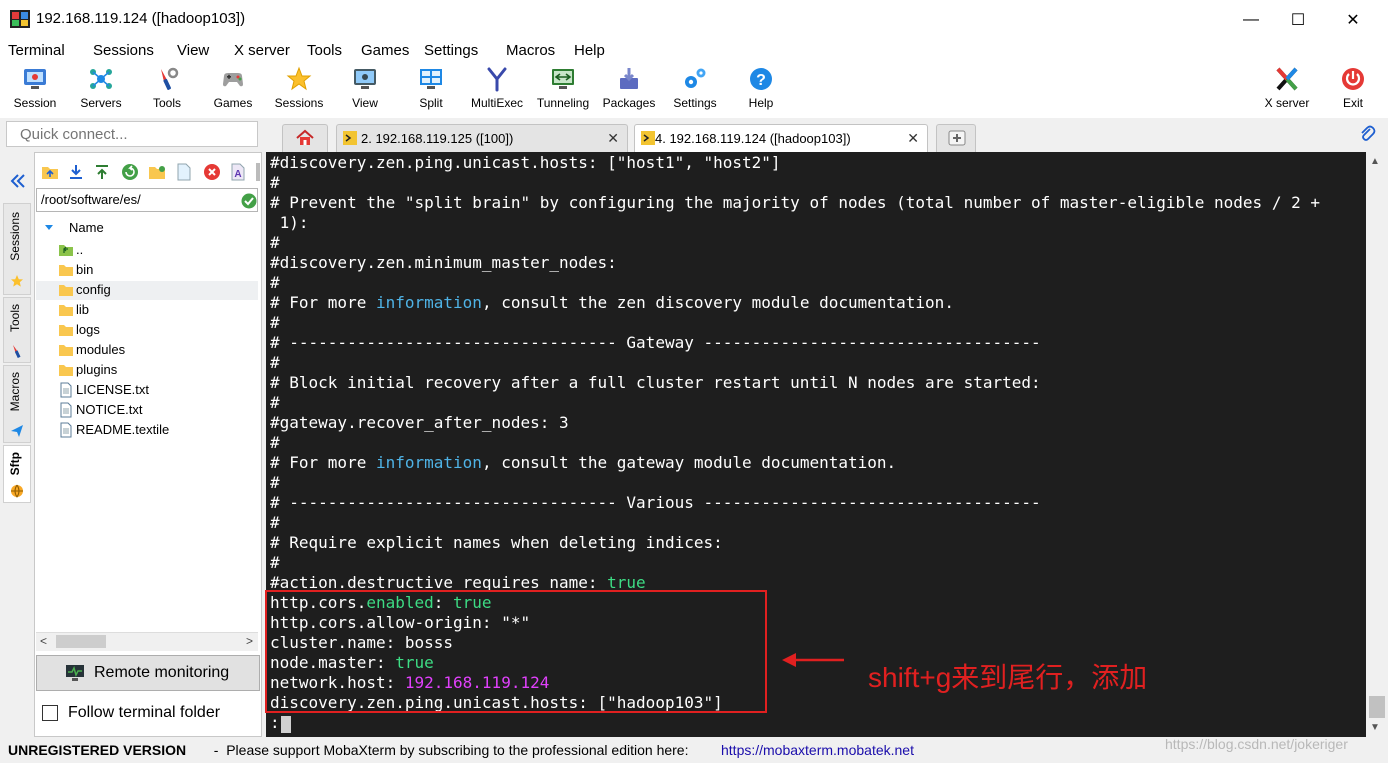 Image resolution: width=1388 pixels, height=763 pixels. What do you see at coordinates (1008, 677) in the screenshot?
I see `annotation-text: shift+g来到尾行，添加` at bounding box center [1008, 677].